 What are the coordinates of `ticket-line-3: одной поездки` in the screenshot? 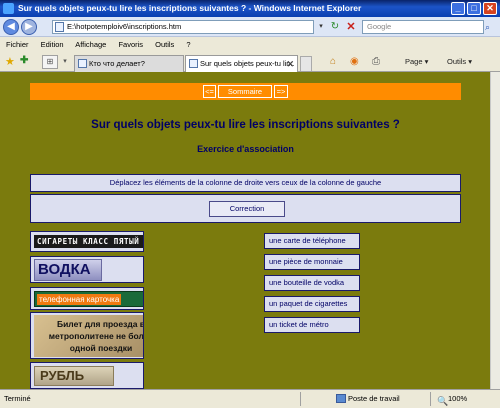 It's located at (101, 348).